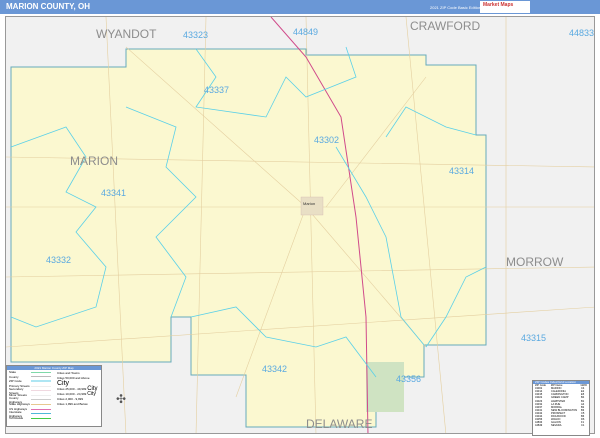 The width and height of the screenshot is (600, 438). Describe the element at coordinates (445, 26) in the screenshot. I see `county-label-crawford: CRAWFORD` at that location.